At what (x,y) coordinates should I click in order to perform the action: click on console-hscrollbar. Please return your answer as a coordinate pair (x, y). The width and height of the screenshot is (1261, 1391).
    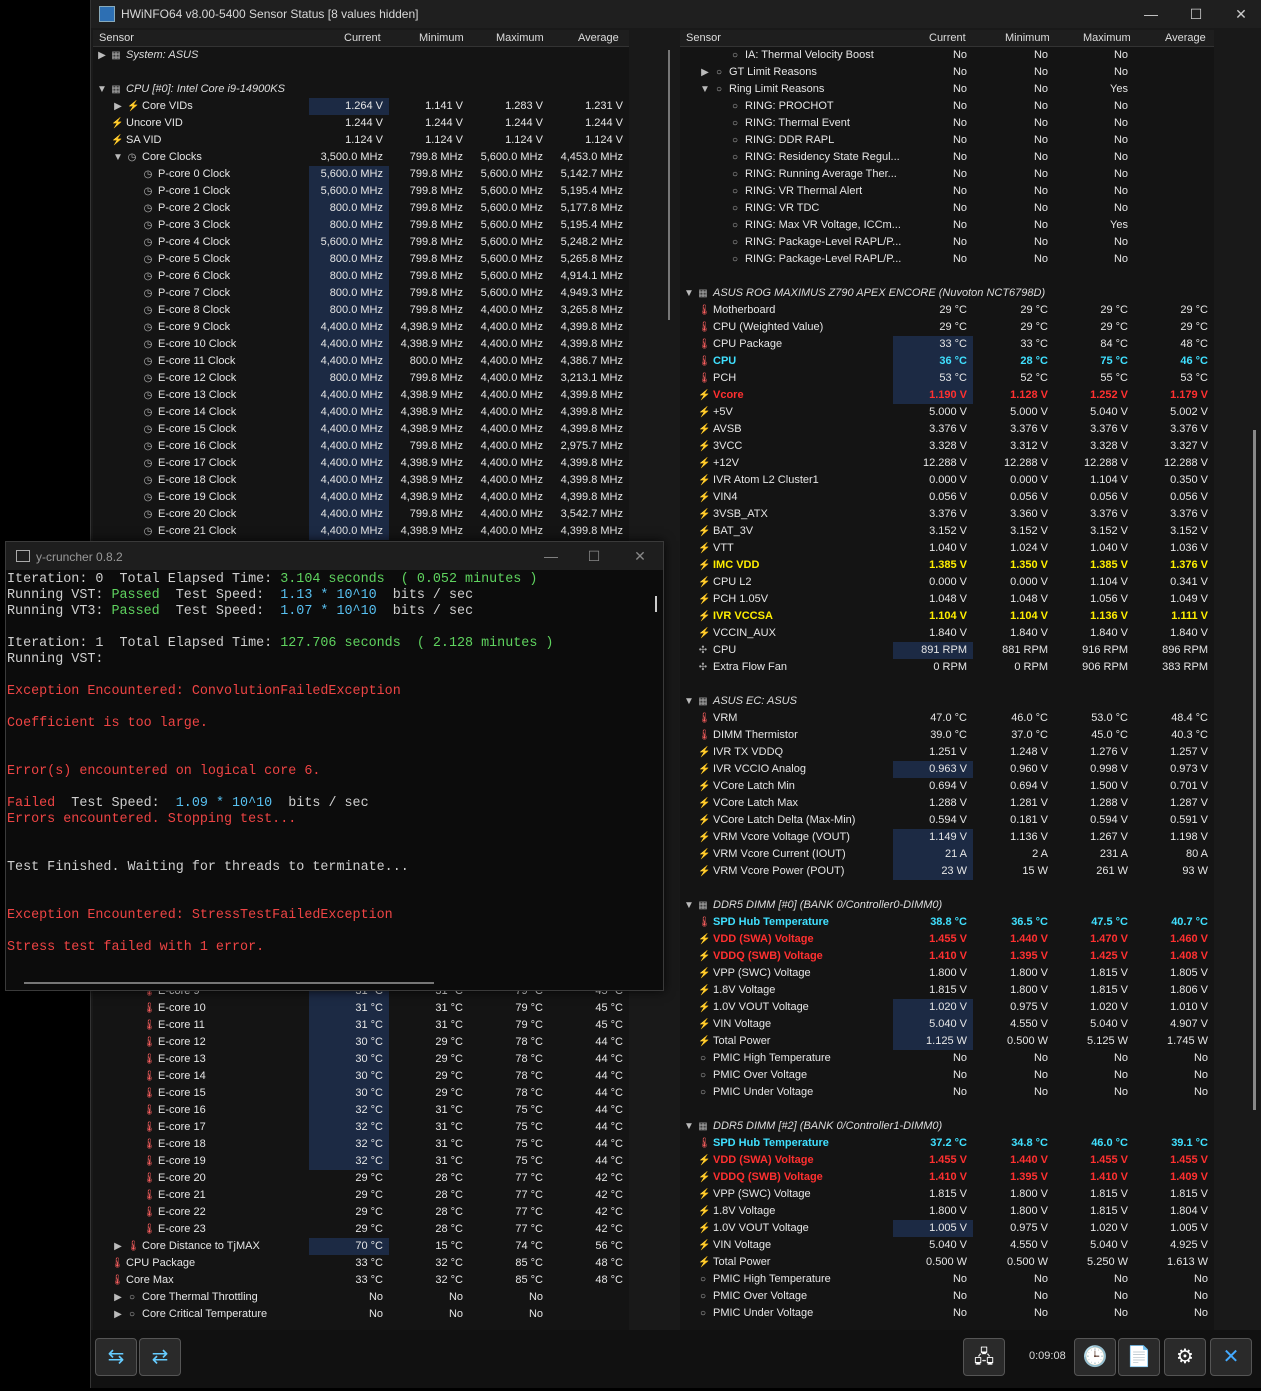
    Looking at the image, I should click on (229, 983).